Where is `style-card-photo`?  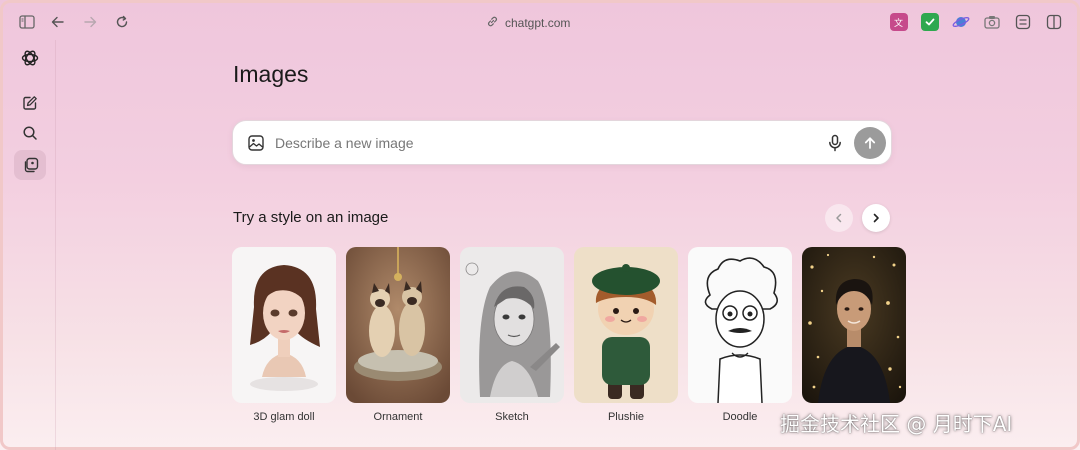
style-card-photo is located at coordinates (854, 325).